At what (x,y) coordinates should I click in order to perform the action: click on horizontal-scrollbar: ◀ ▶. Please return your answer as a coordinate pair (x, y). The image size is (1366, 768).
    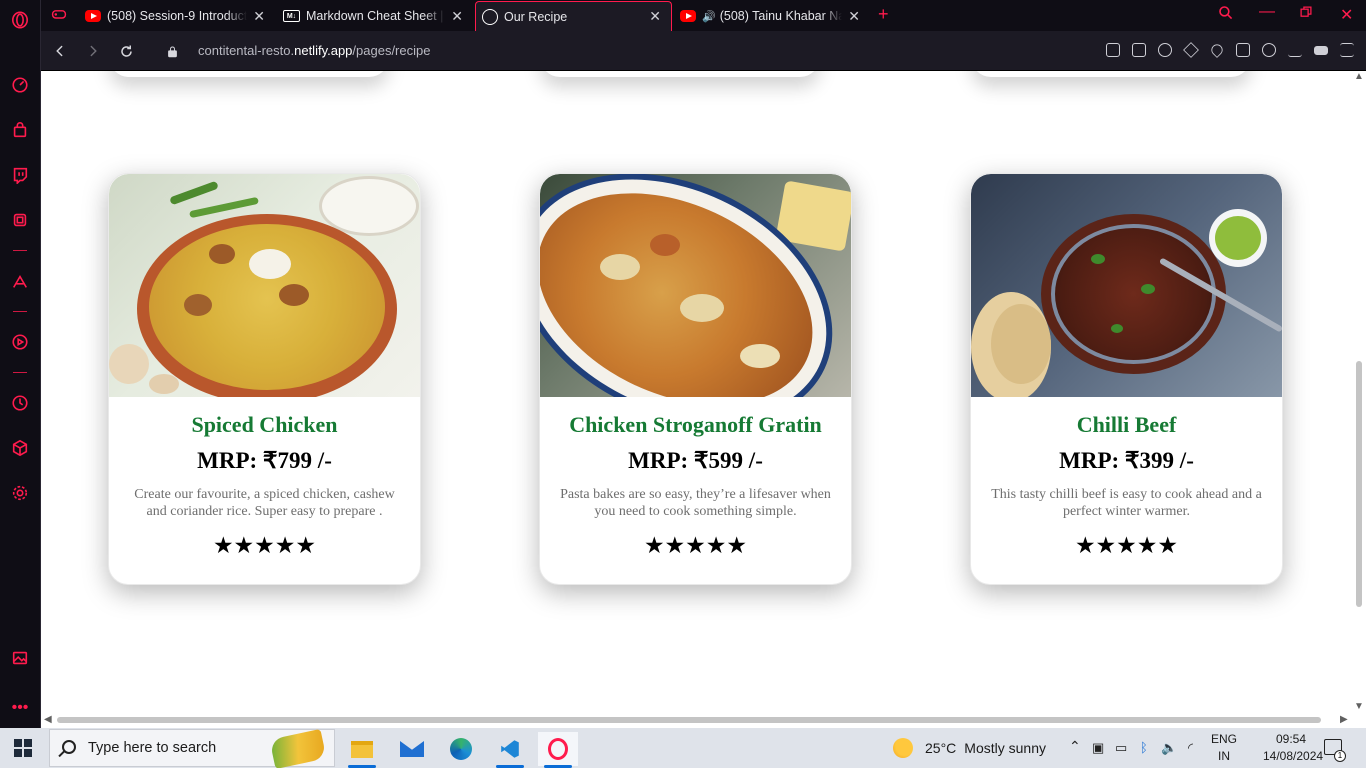
    Looking at the image, I should click on (703, 720).